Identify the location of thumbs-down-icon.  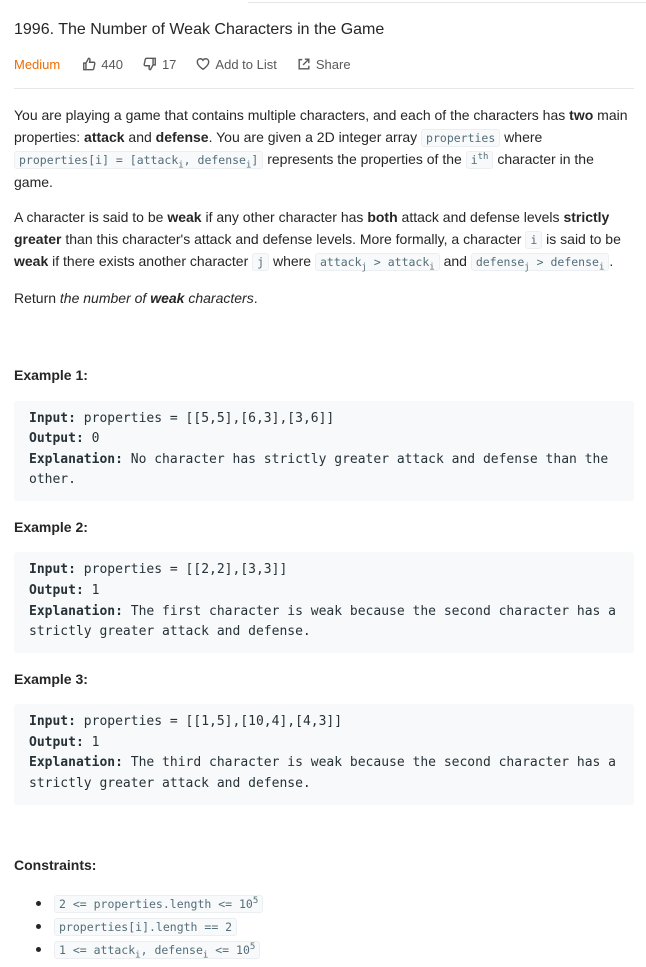
(149, 64).